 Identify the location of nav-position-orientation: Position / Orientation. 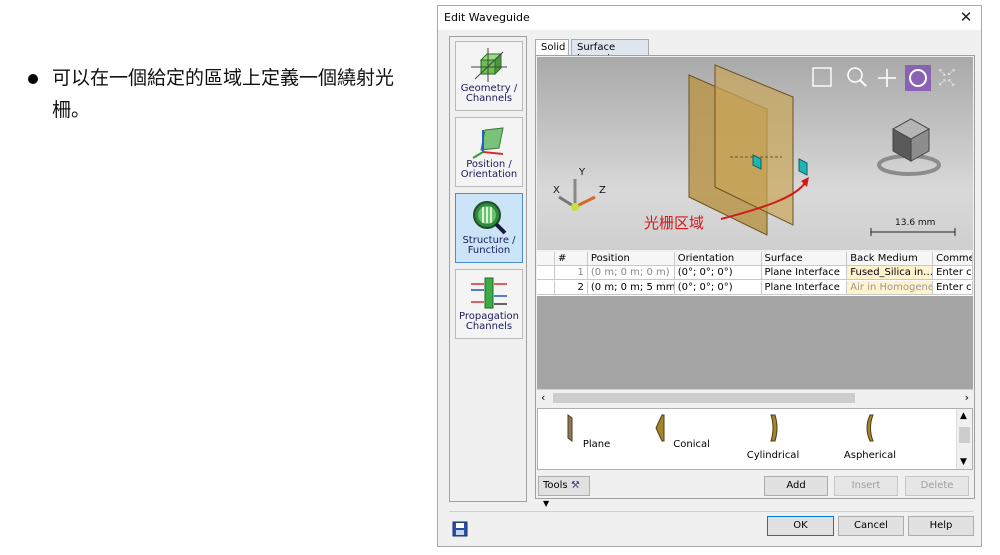
(489, 152).